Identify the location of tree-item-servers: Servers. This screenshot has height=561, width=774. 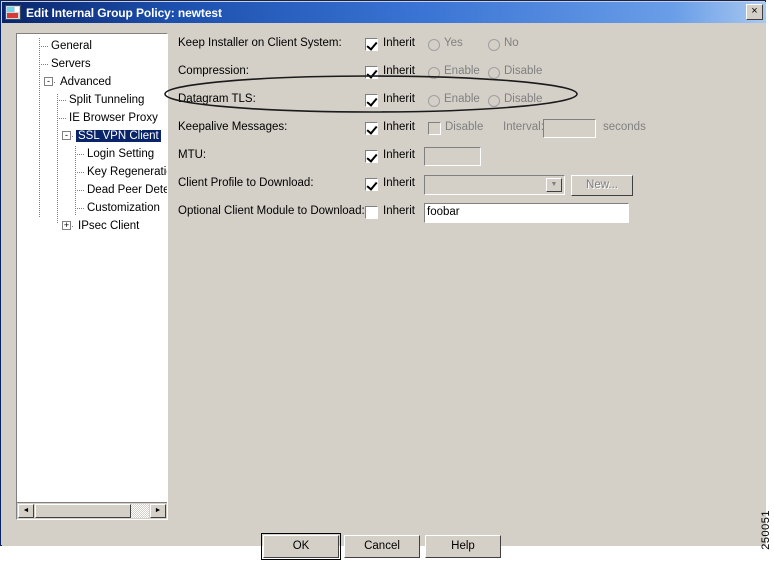
(71, 64).